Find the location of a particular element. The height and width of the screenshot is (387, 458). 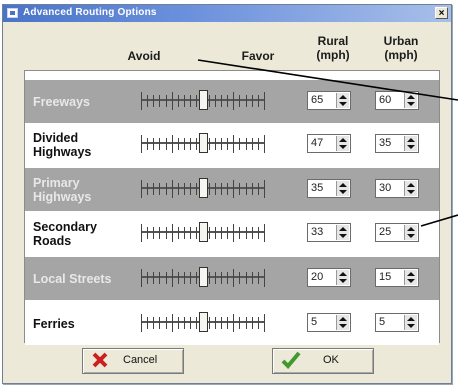

urban-speed-spinner: 35 is located at coordinates (397, 143).